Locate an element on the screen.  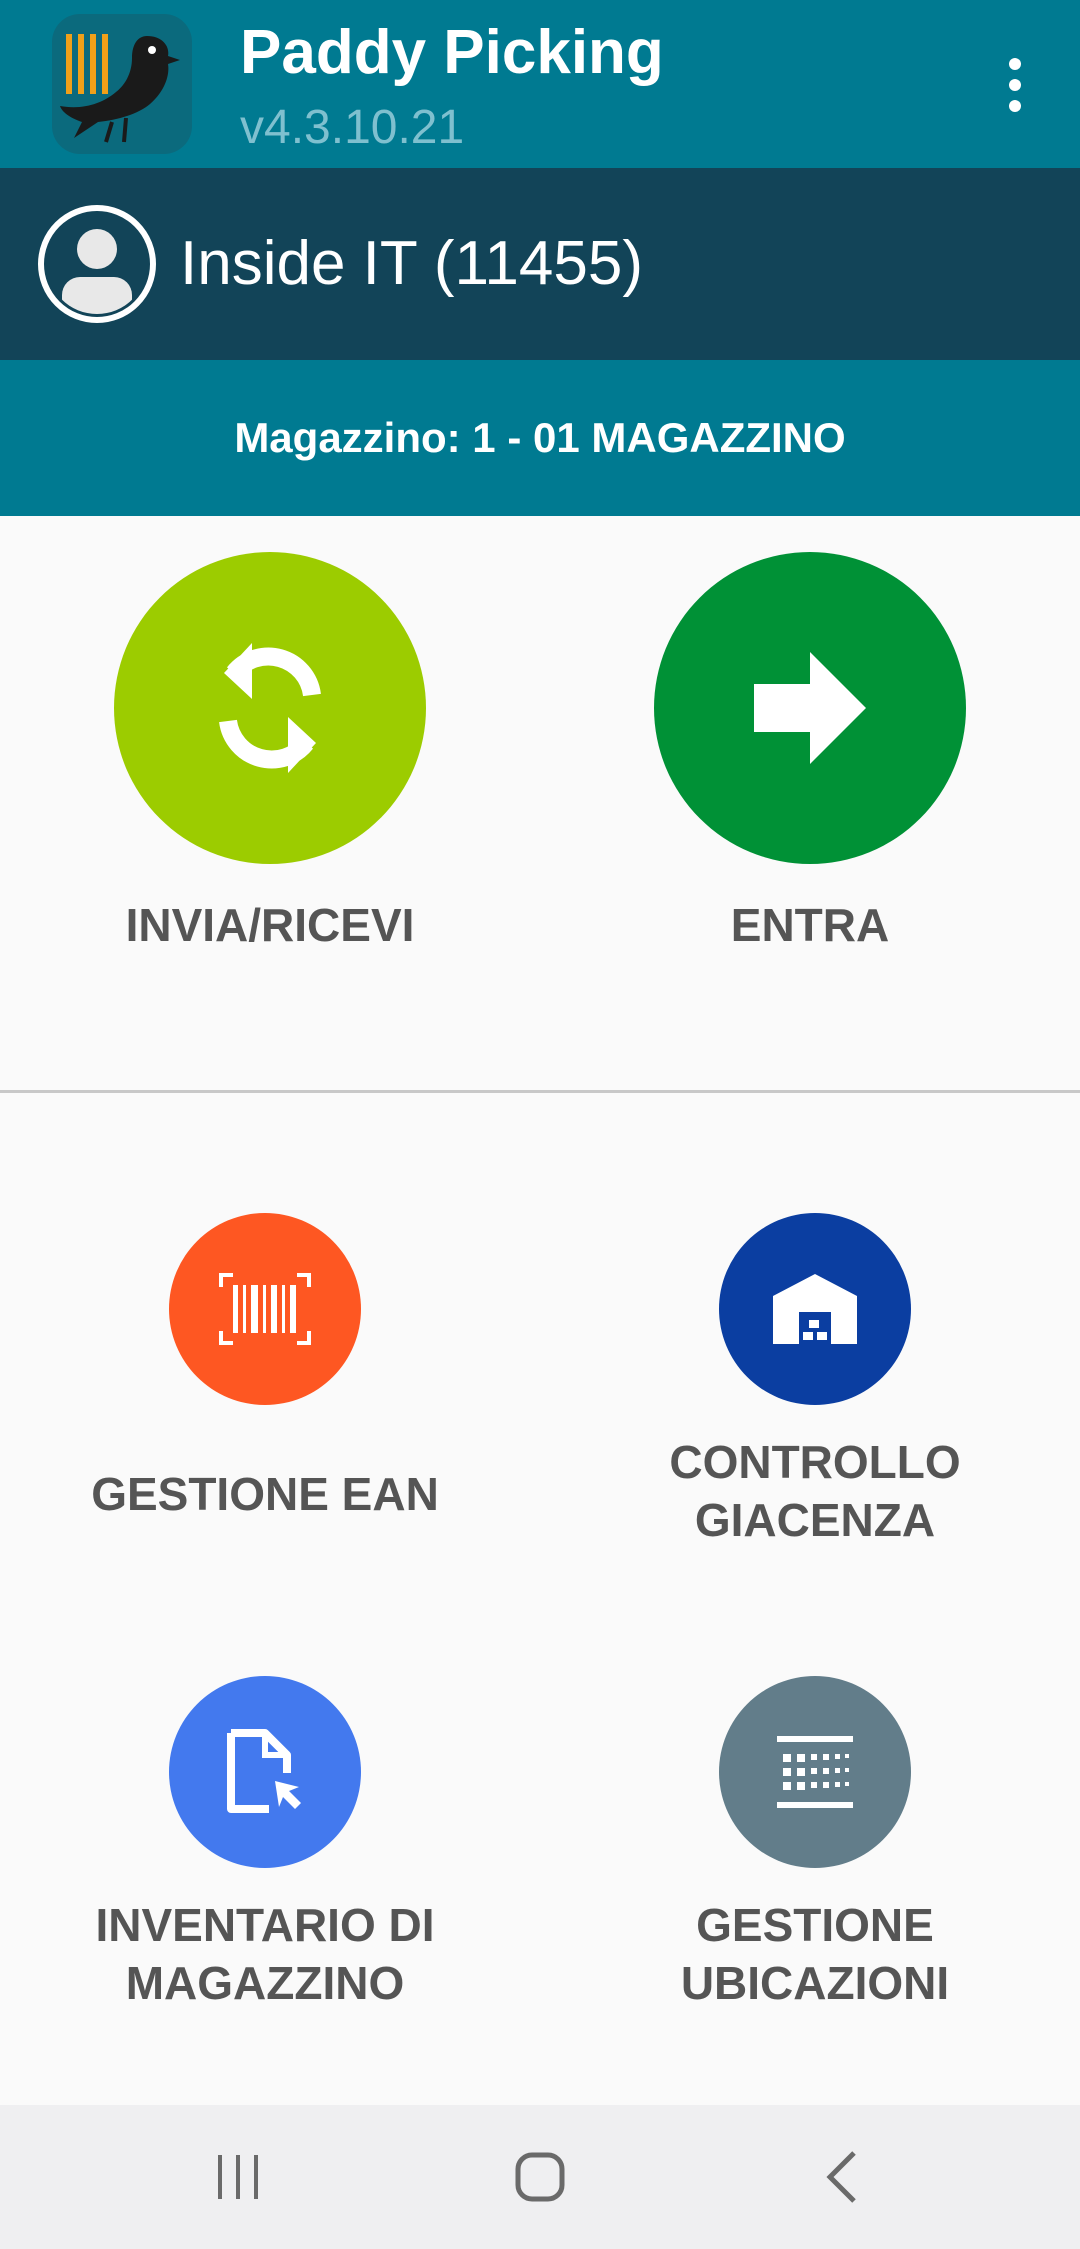
back-button is located at coordinates (842, 2177).